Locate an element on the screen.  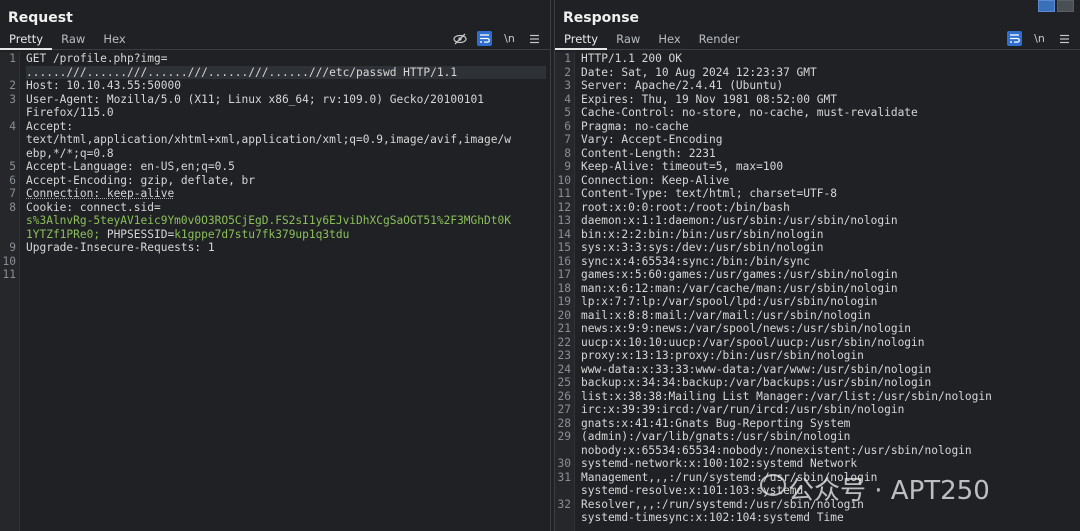
code-line: gnats:x:41:41:Gnats Bug-Reporting System is located at coordinates (716, 423).